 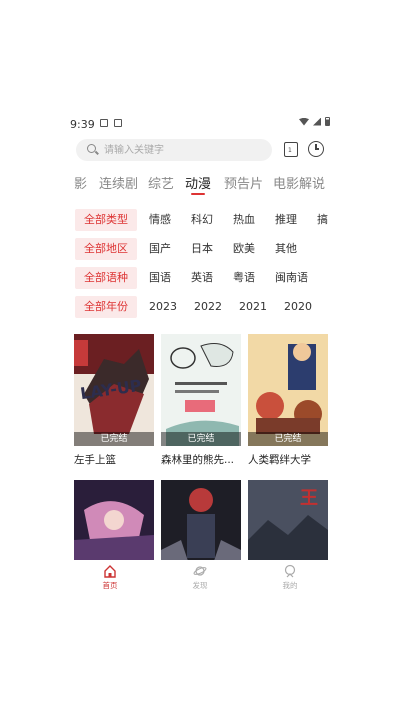 I want to click on filter-all-types: 全部类型, so click(x=106, y=220).